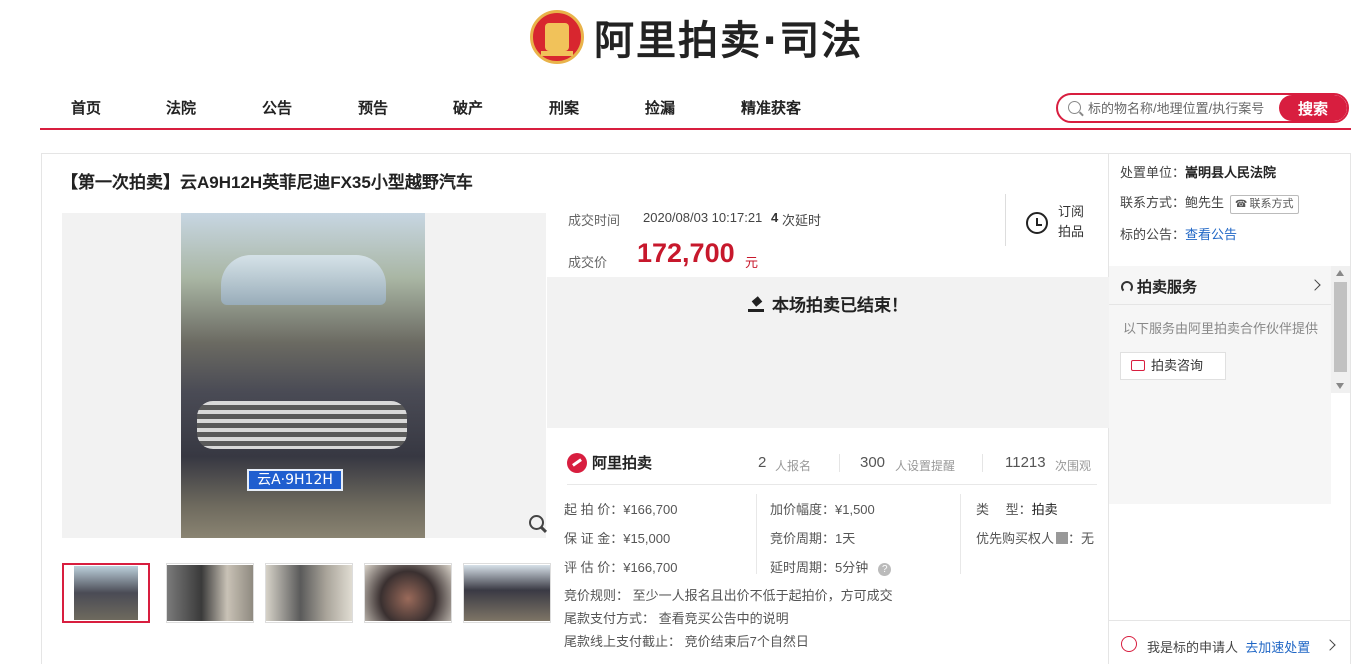 This screenshot has height=665, width=1351. Describe the element at coordinates (752, 262) in the screenshot. I see `price-unit: 元` at that location.